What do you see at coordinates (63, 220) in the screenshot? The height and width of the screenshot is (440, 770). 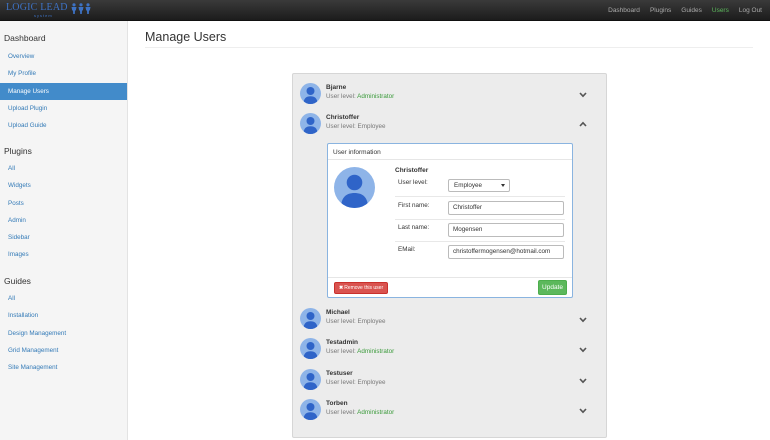 I see `sidebar-item-admin: Admin` at bounding box center [63, 220].